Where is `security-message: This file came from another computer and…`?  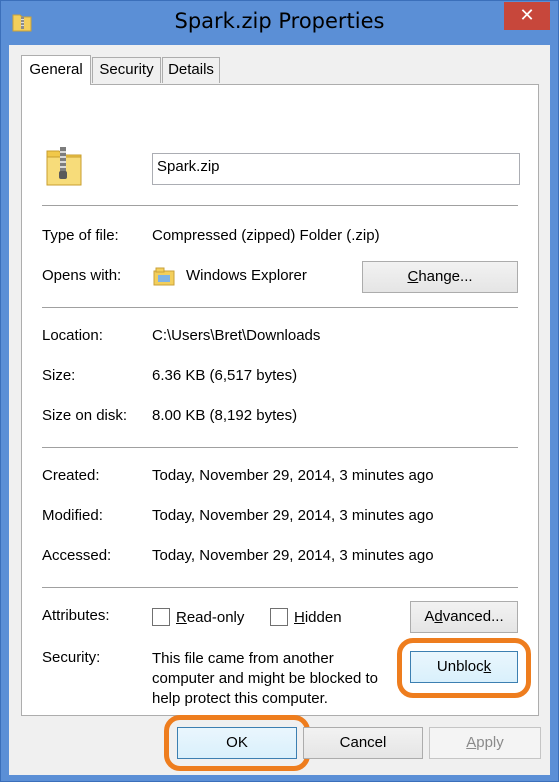
security-message: This file came from another computer and… is located at coordinates (265, 679).